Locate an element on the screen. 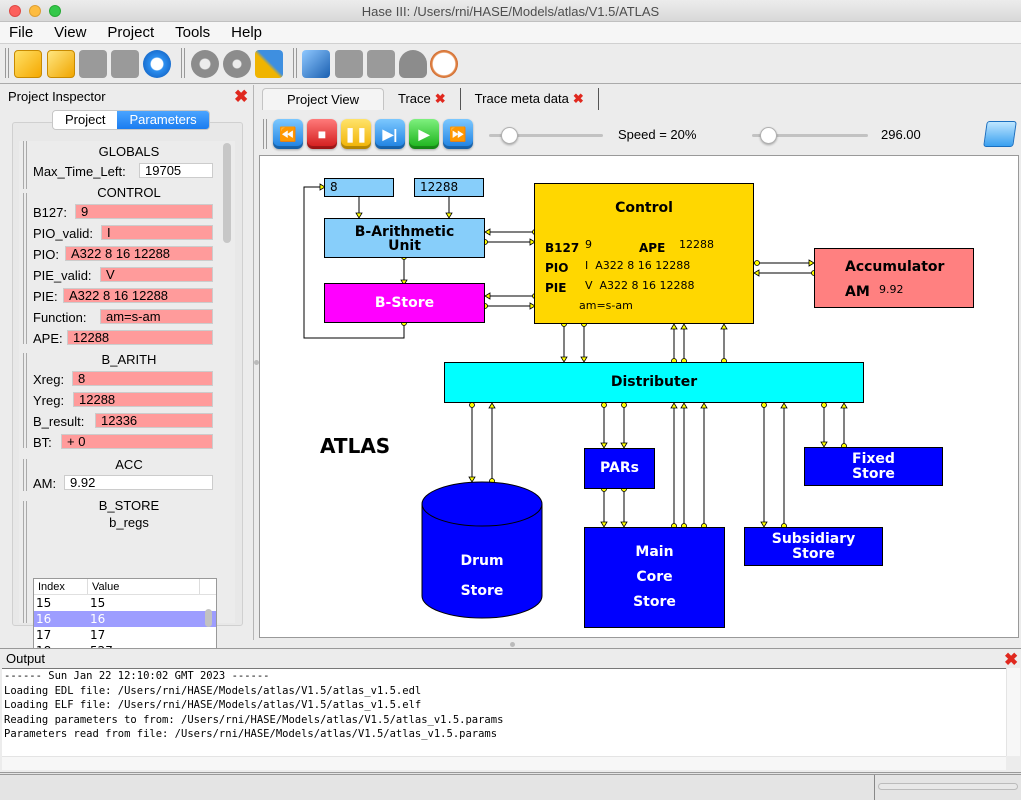  document-edit-icon is located at coordinates (381, 64).